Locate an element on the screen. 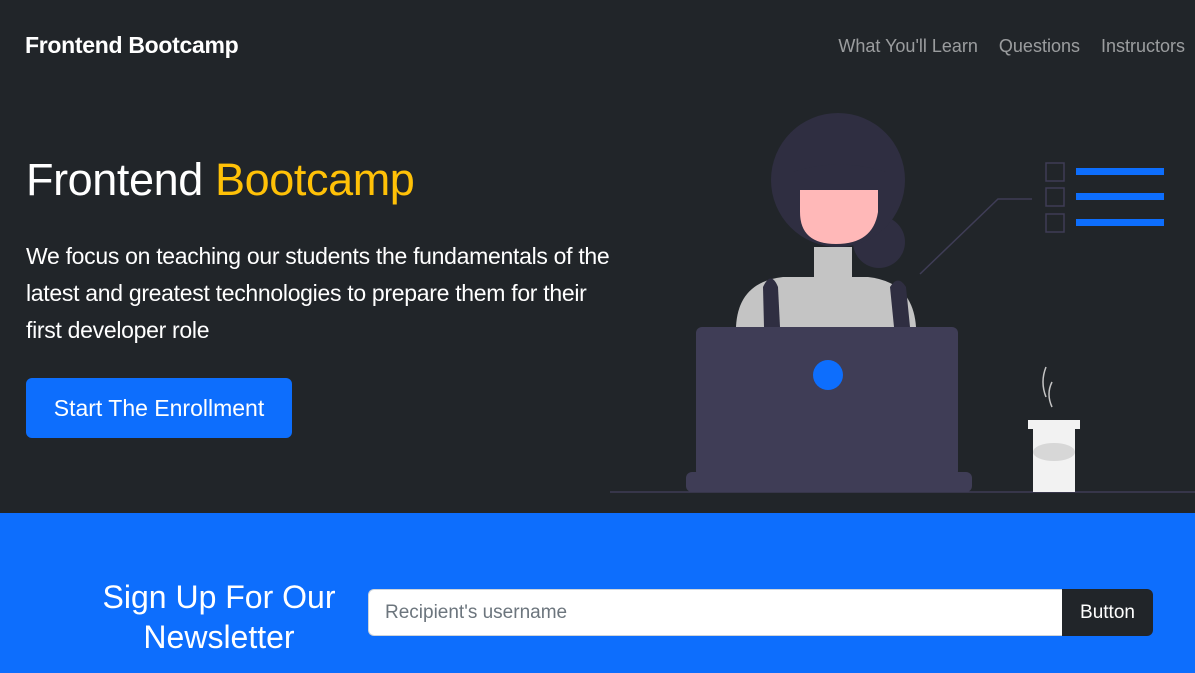  laptop is located at coordinates (829, 409).